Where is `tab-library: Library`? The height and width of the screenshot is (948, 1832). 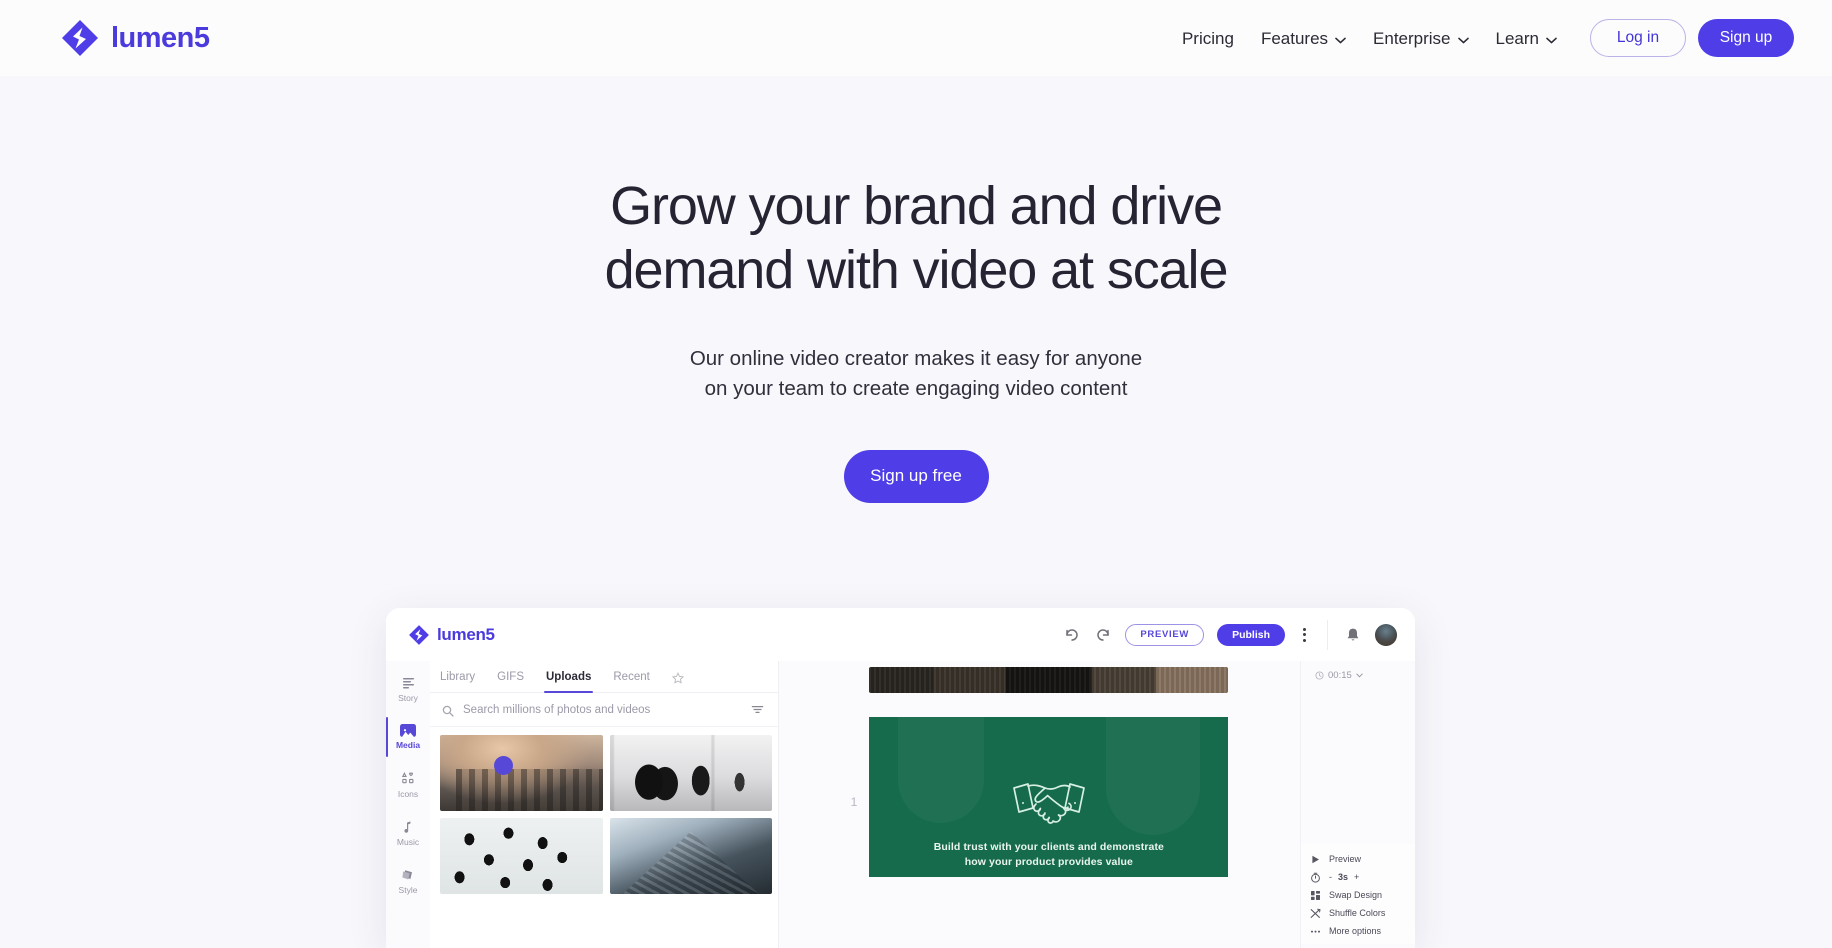
tab-library: Library is located at coordinates (457, 677).